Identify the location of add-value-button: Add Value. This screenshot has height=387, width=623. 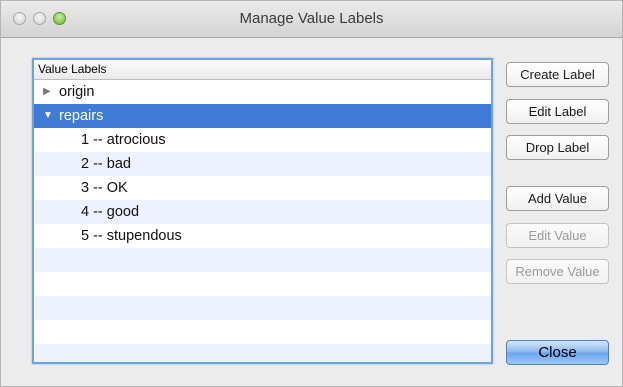
(557, 198).